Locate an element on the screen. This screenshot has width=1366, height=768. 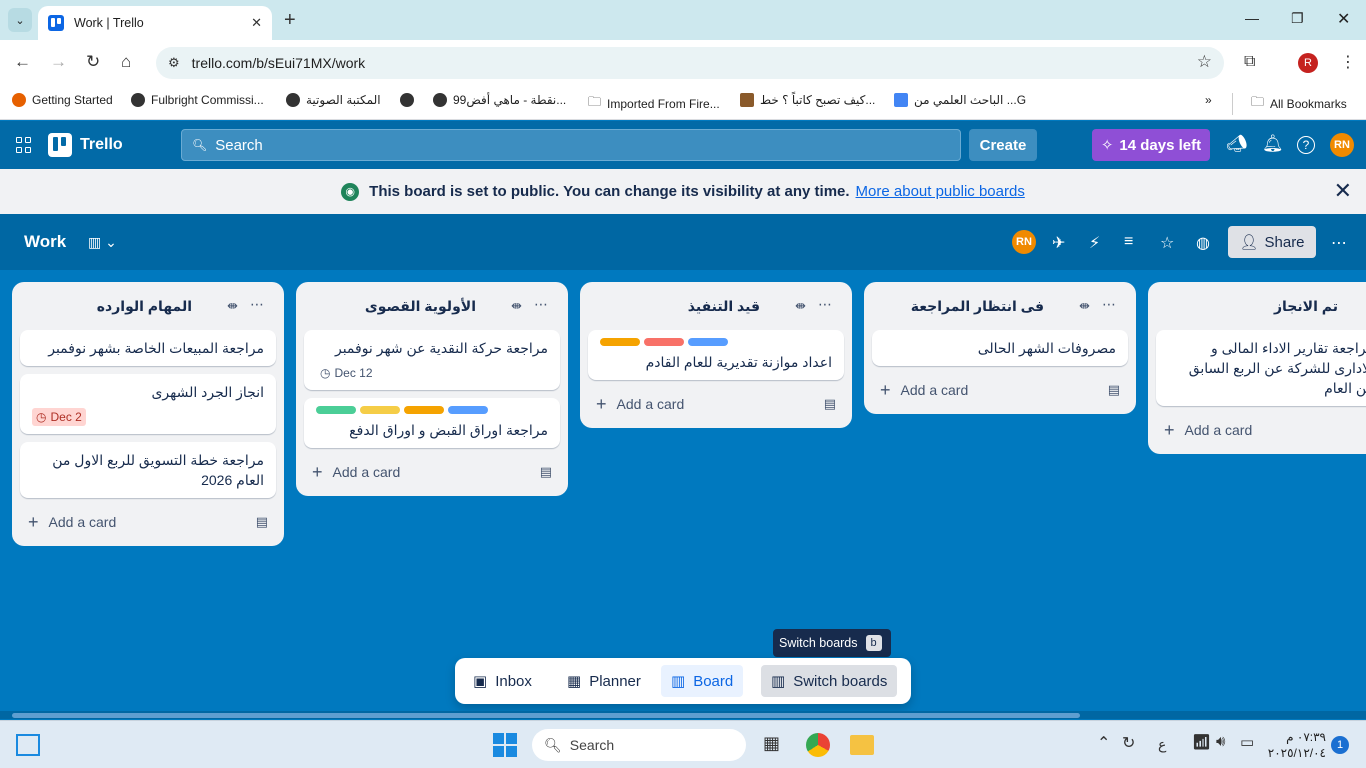
help-icon: ? is located at coordinates (1306, 145).